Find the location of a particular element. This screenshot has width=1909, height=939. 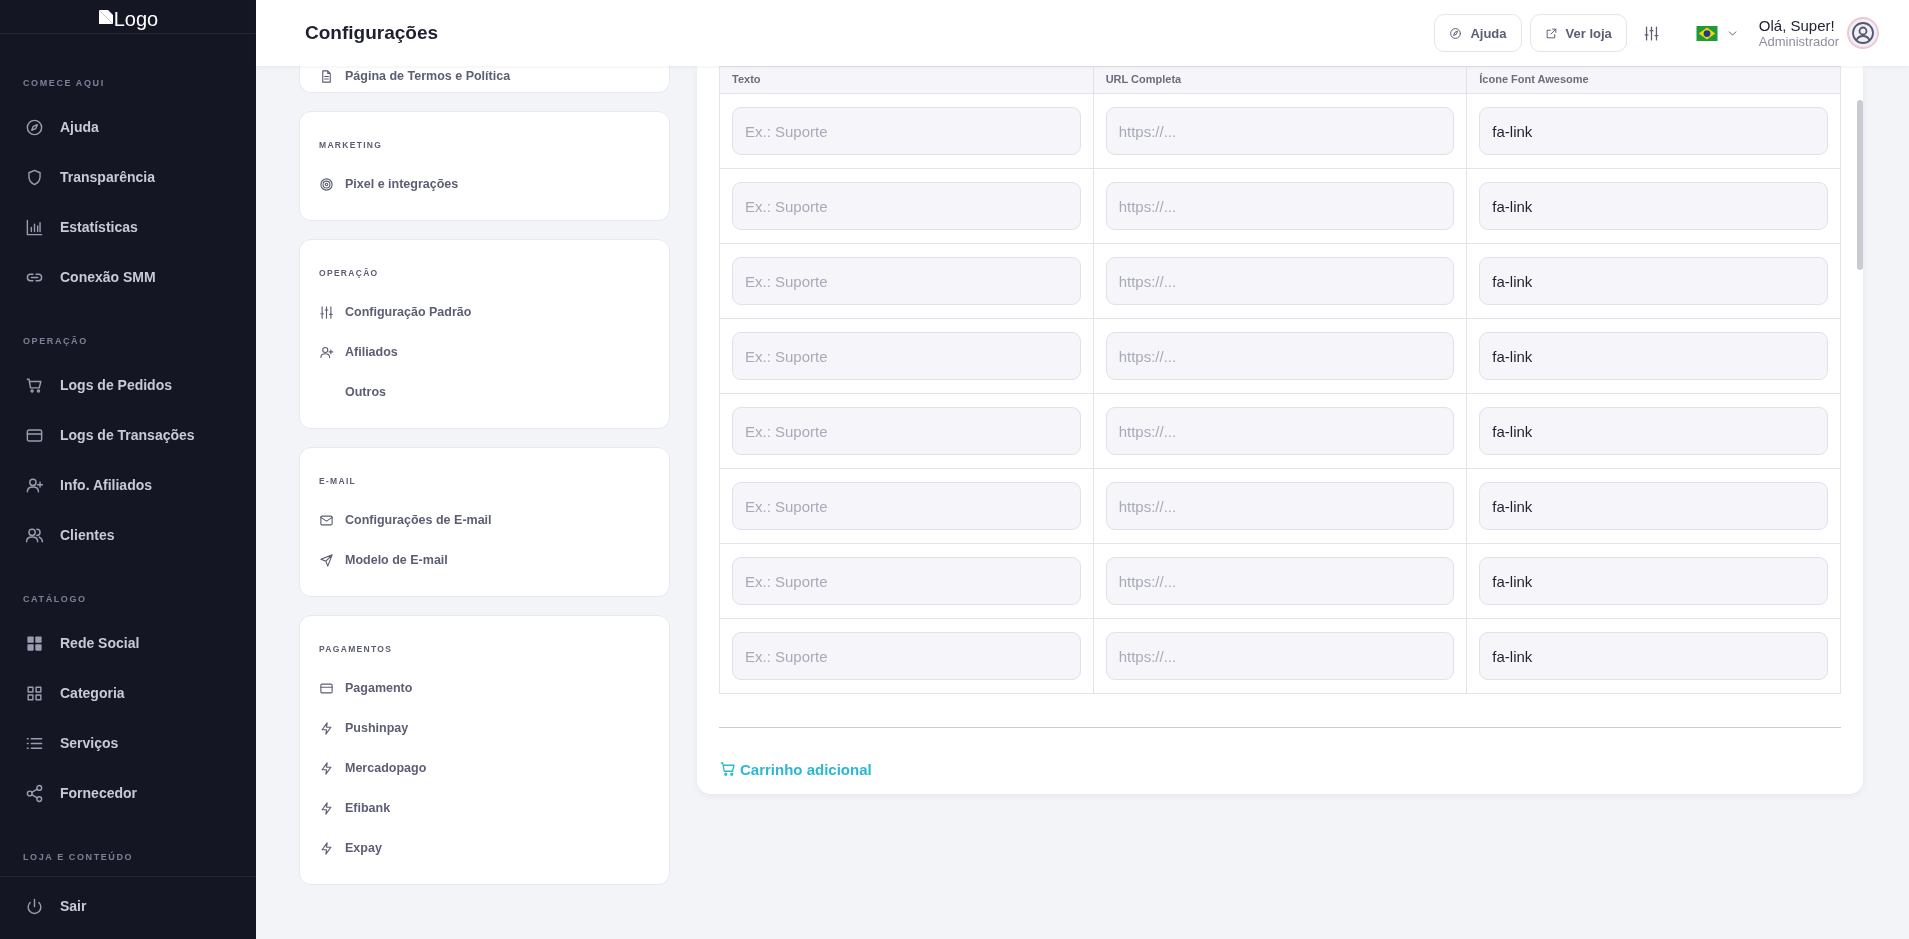

settings-link: Pixel e integrações is located at coordinates (484, 184).